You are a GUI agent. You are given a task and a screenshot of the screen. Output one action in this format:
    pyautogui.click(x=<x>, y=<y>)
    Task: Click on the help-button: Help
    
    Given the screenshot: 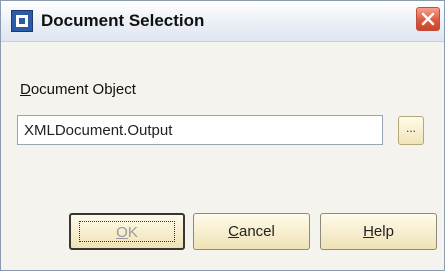 What is the action you would take?
    pyautogui.click(x=378, y=231)
    